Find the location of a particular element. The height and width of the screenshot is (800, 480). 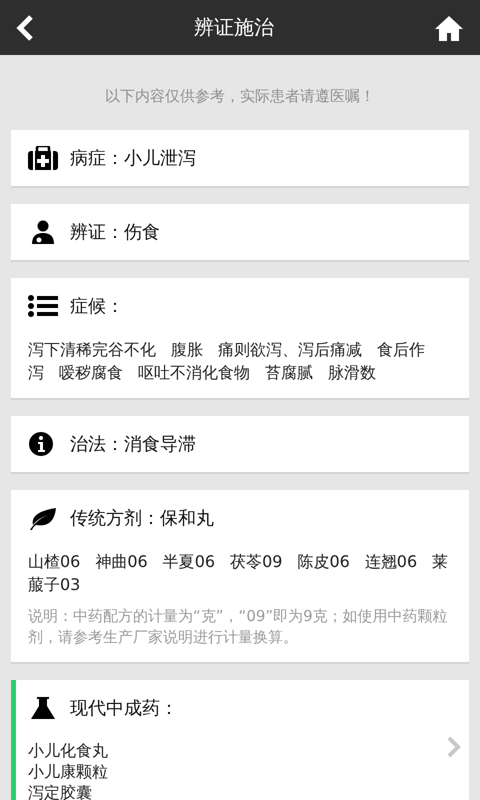

back-icon is located at coordinates (25, 27).